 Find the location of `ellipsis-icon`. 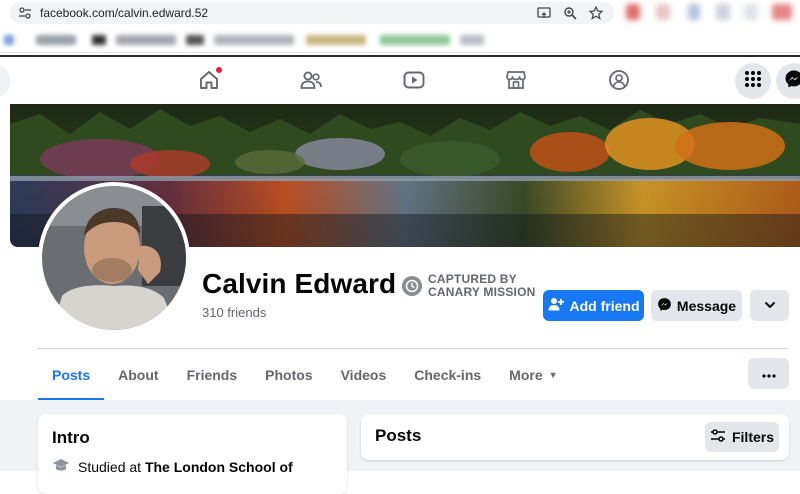

ellipsis-icon is located at coordinates (768, 374).